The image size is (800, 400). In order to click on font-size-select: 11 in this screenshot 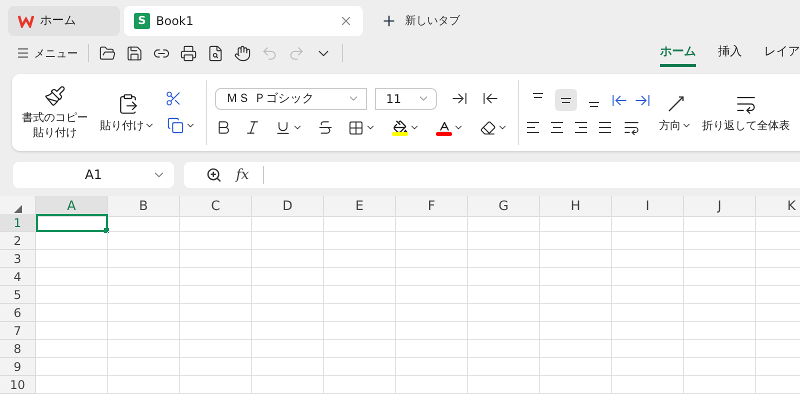, I will do `click(406, 99)`.